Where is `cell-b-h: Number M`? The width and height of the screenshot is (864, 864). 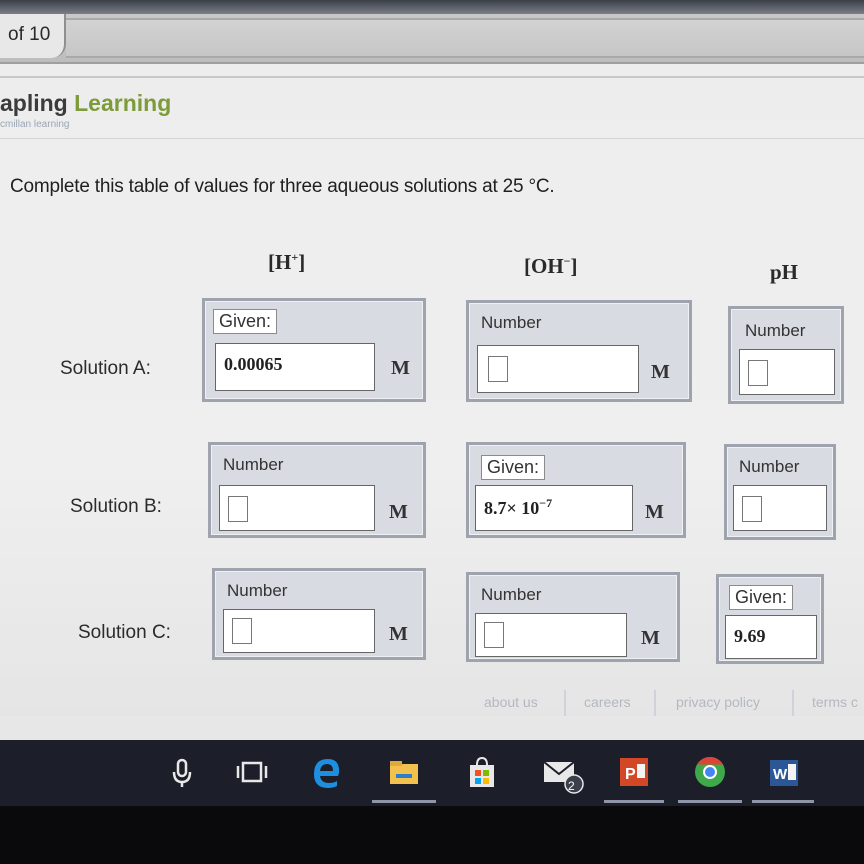 cell-b-h: Number M is located at coordinates (317, 490).